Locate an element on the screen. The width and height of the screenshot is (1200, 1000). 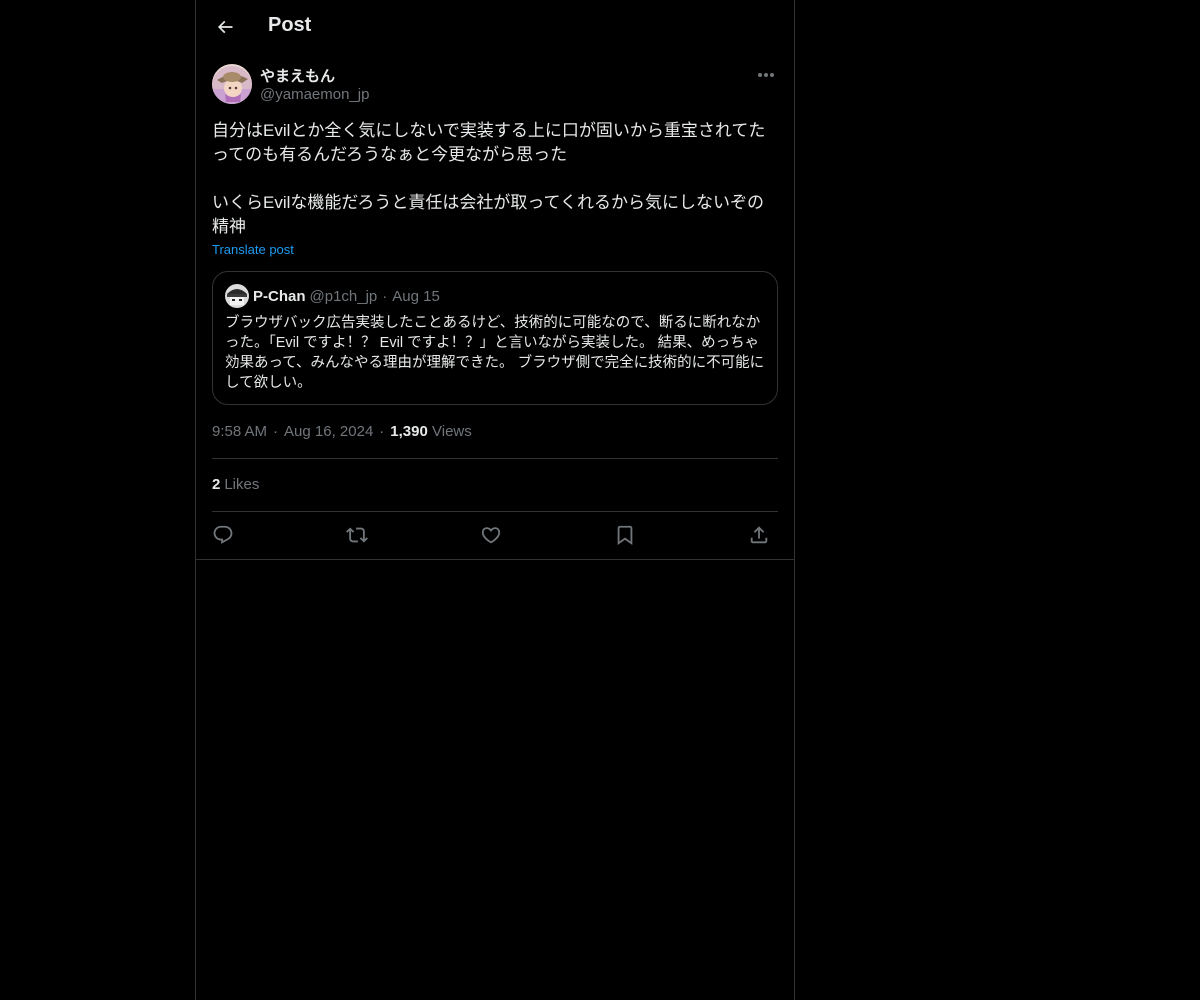
quoted-avatar is located at coordinates (237, 296).